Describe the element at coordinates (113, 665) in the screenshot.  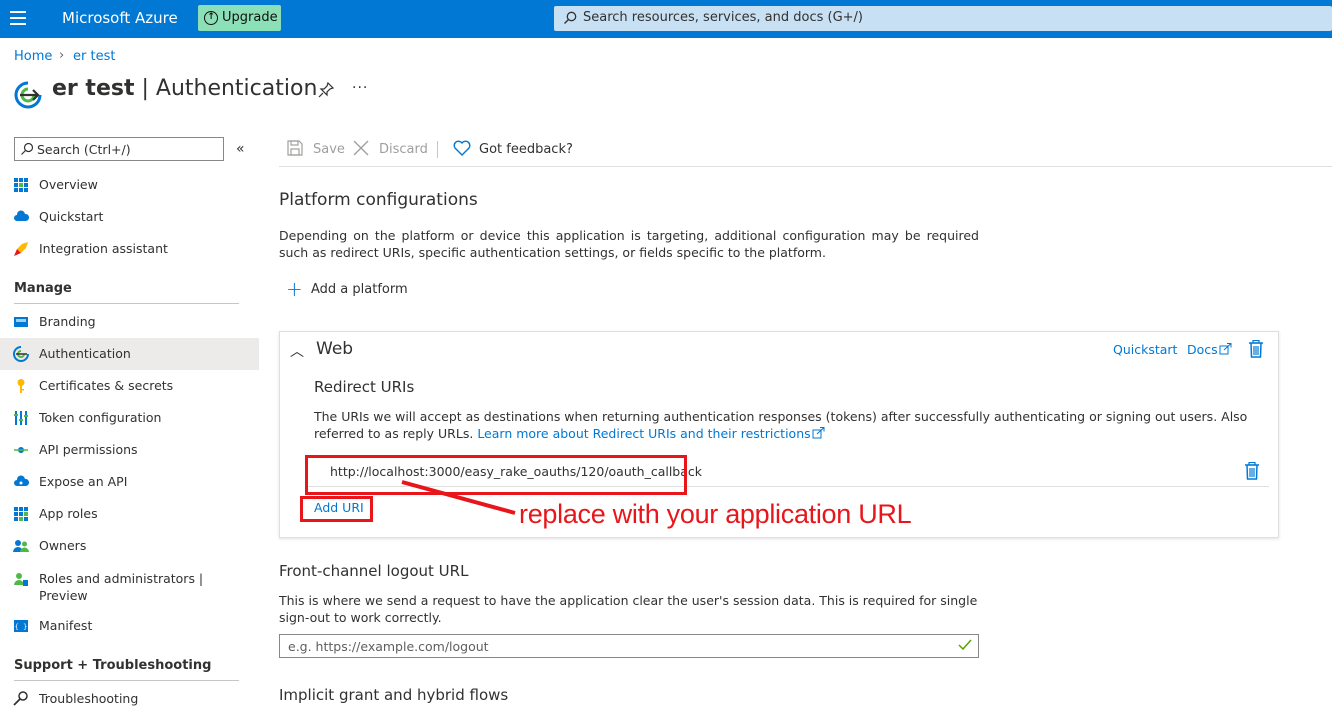
I see `sidebar-section-support: Support + Troubleshooting` at that location.